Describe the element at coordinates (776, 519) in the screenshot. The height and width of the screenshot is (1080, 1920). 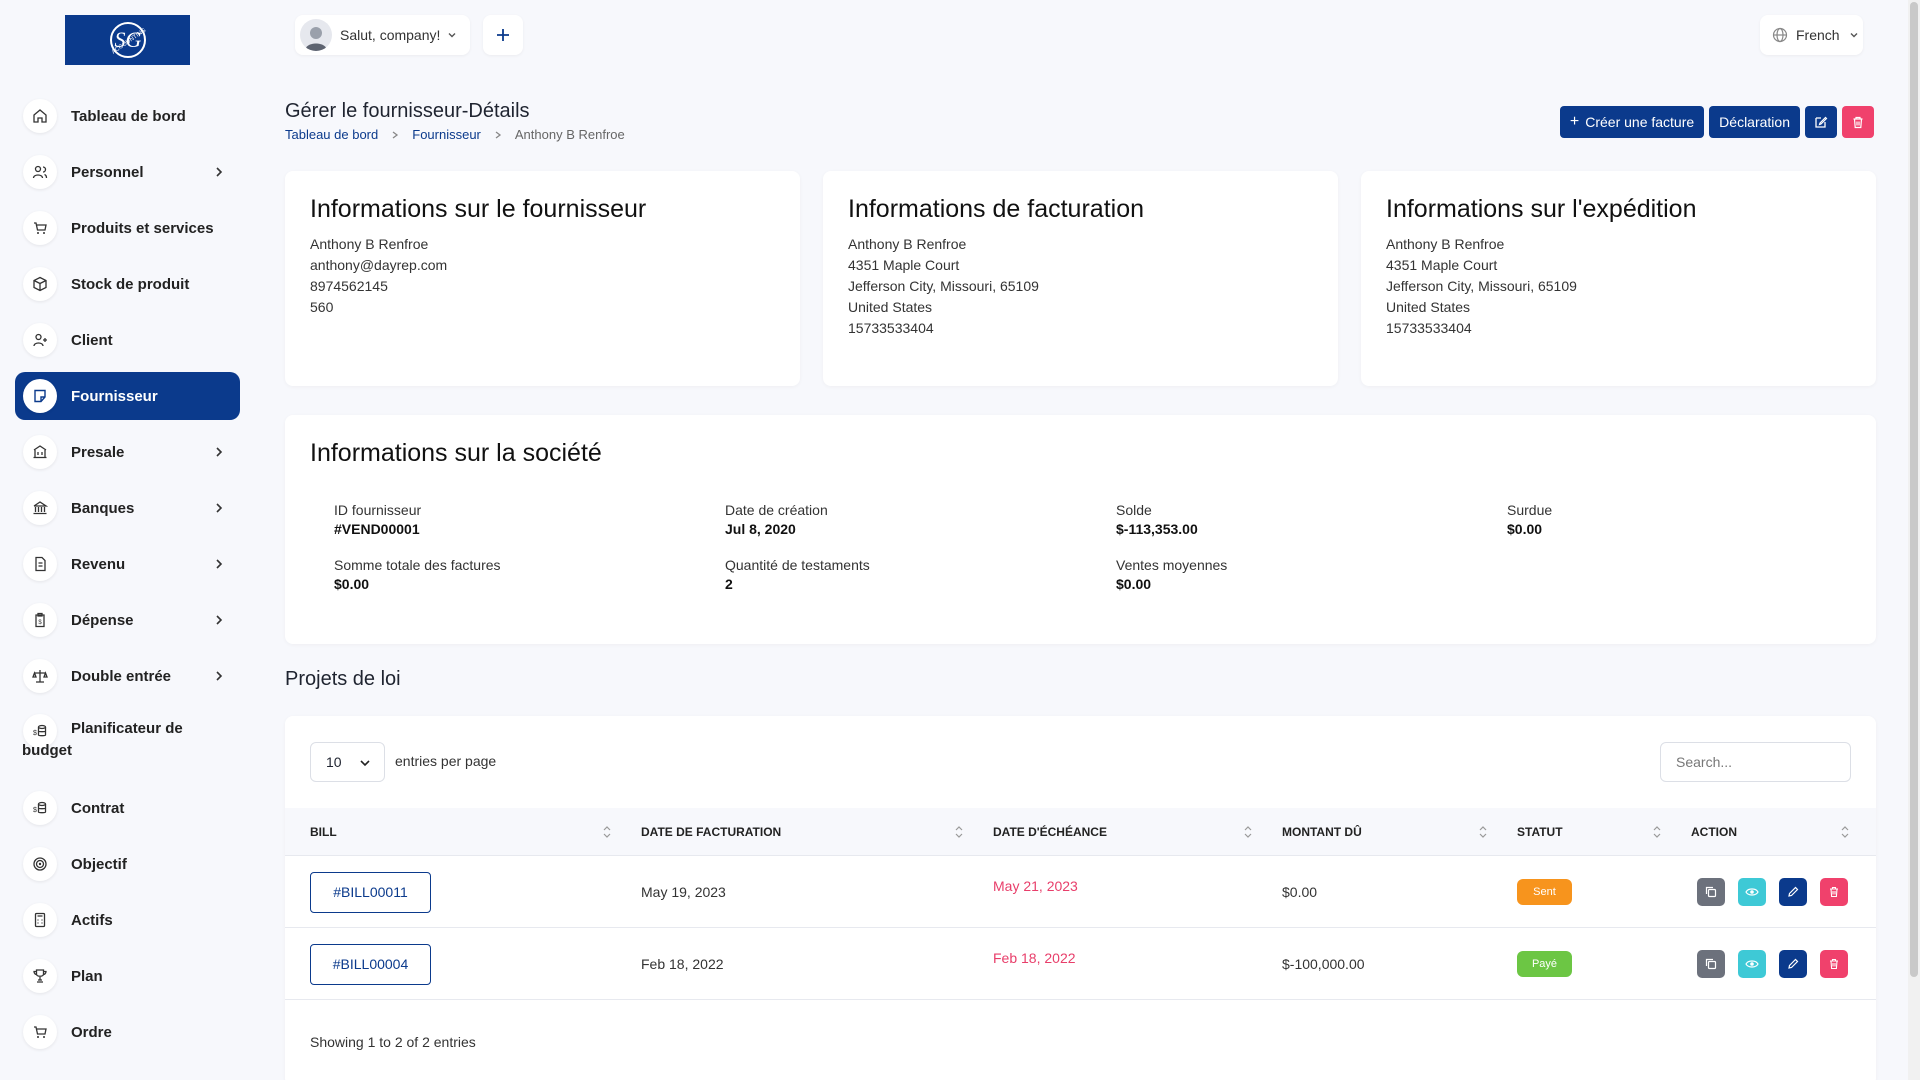
I see `stat-created-date: Date de création Jul 8, 2020` at that location.